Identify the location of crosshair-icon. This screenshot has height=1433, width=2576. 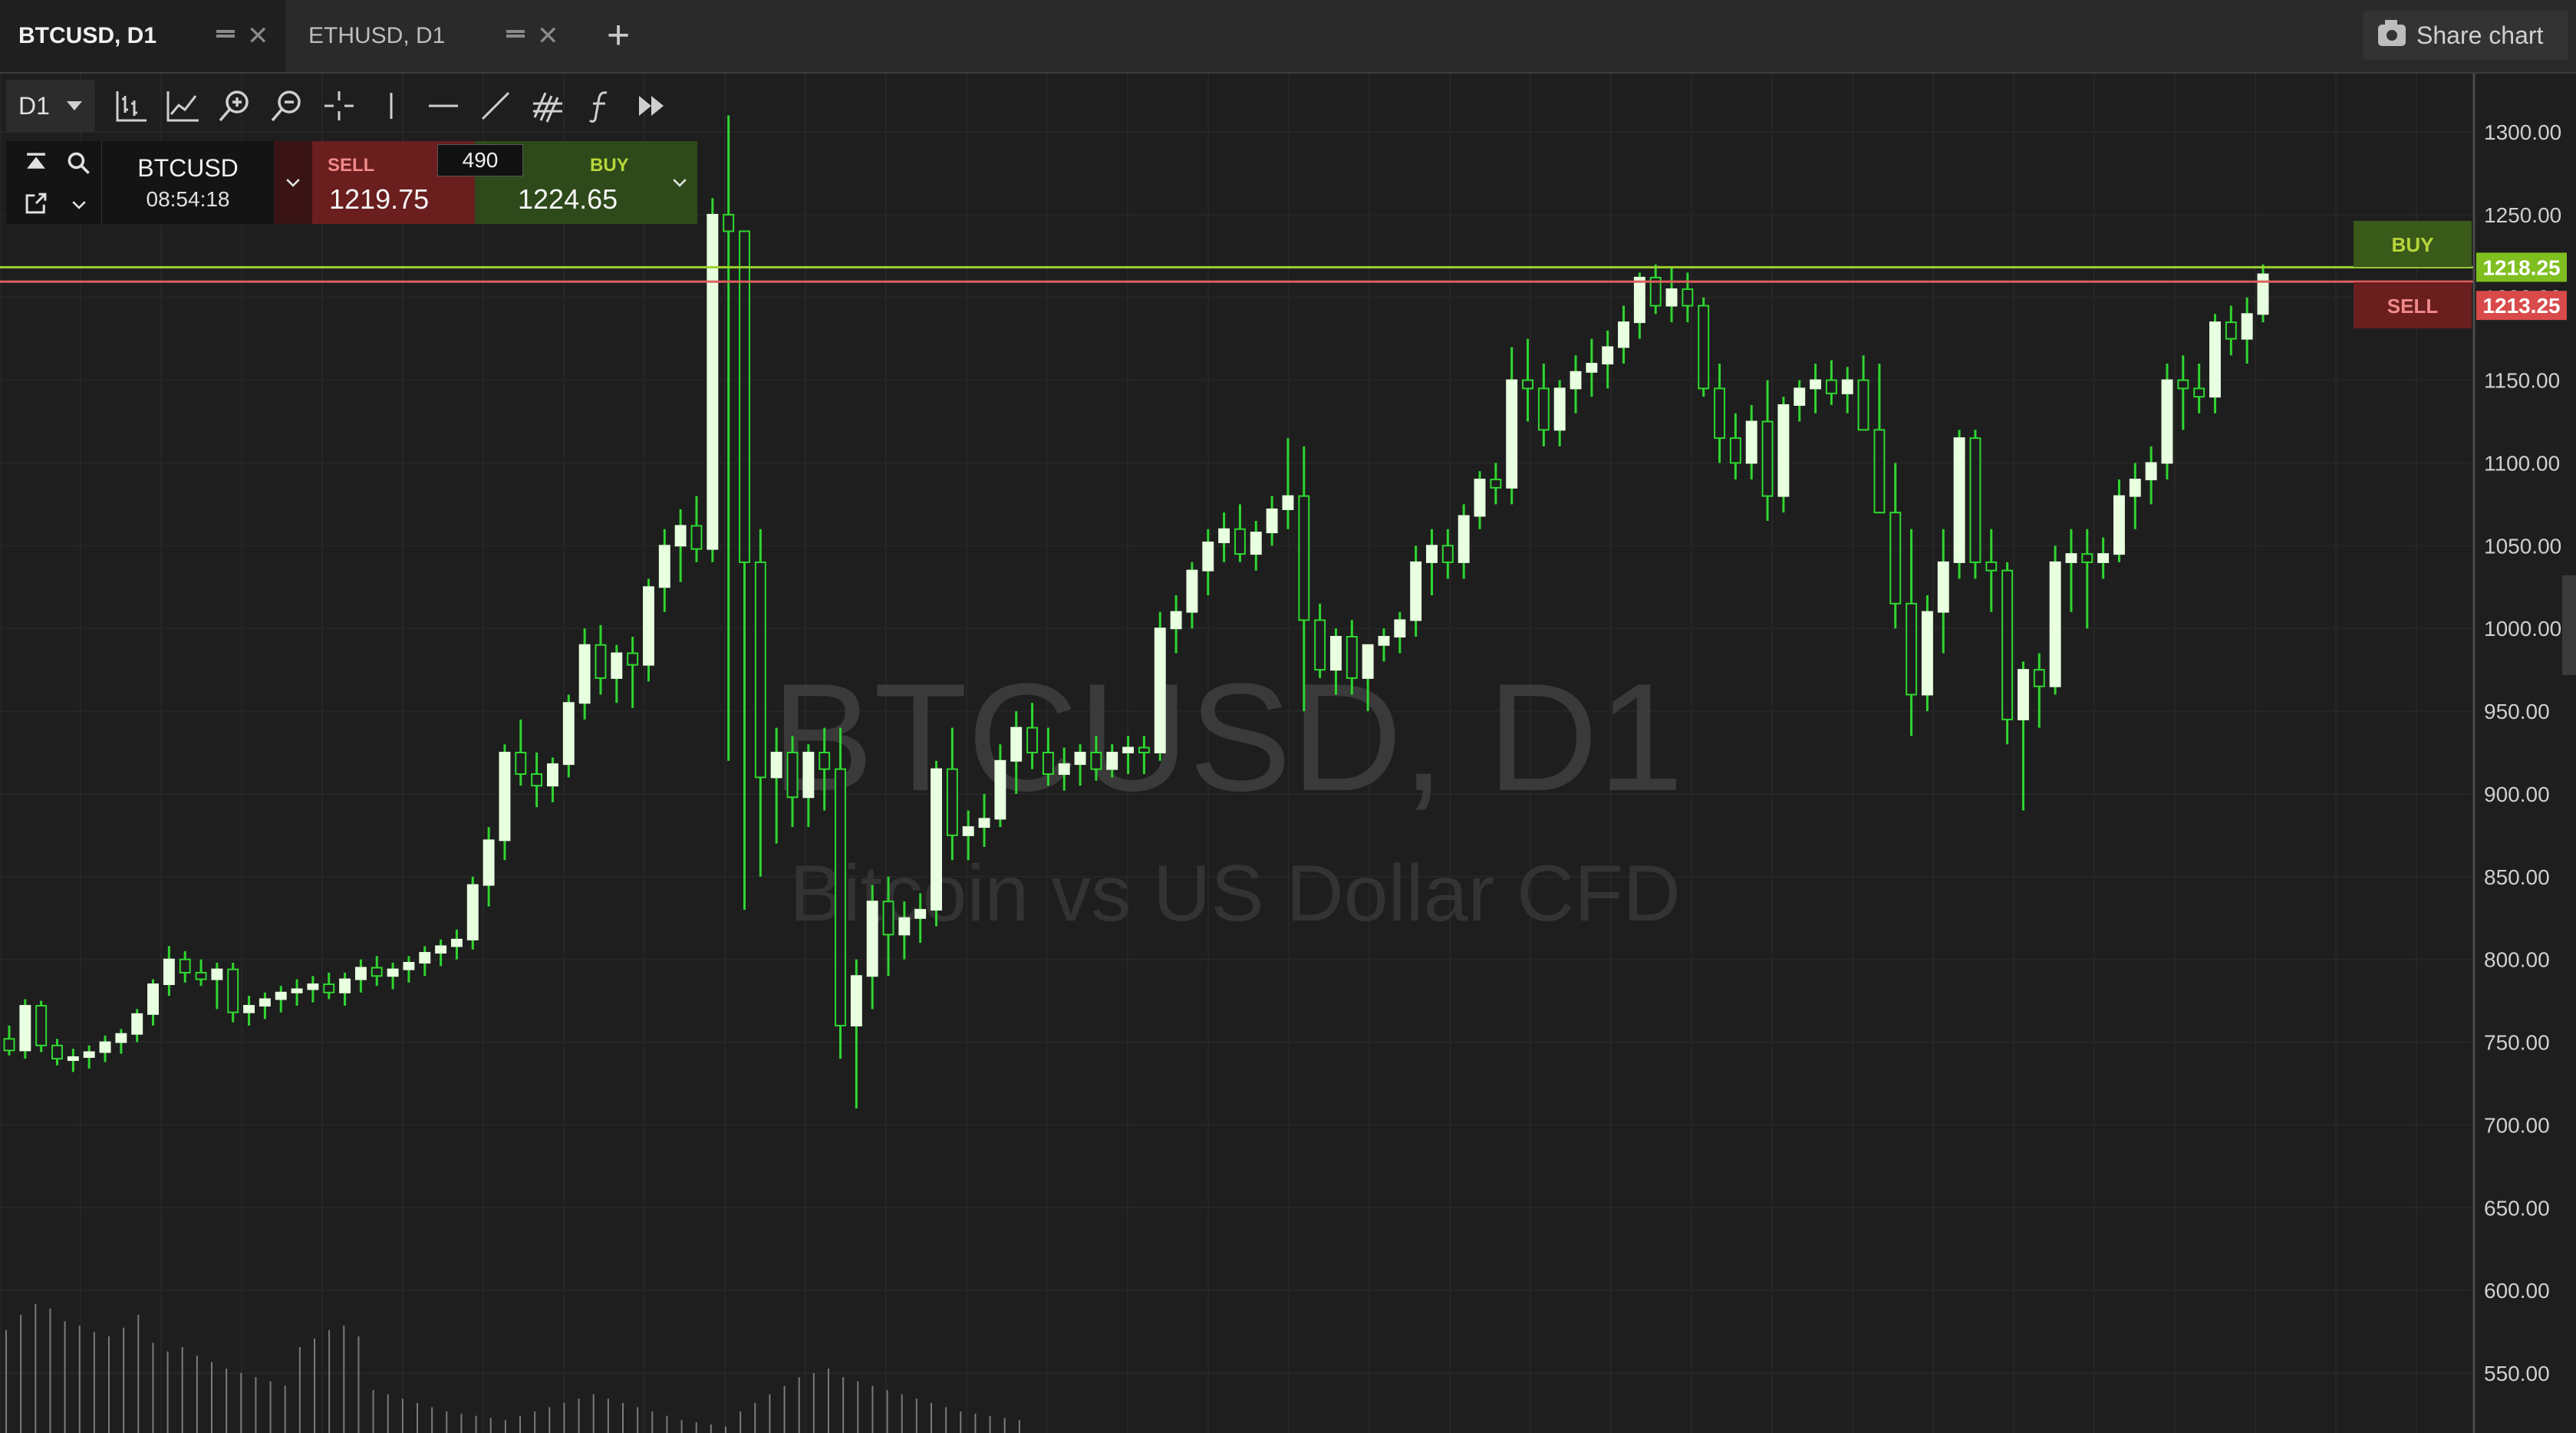
(339, 106).